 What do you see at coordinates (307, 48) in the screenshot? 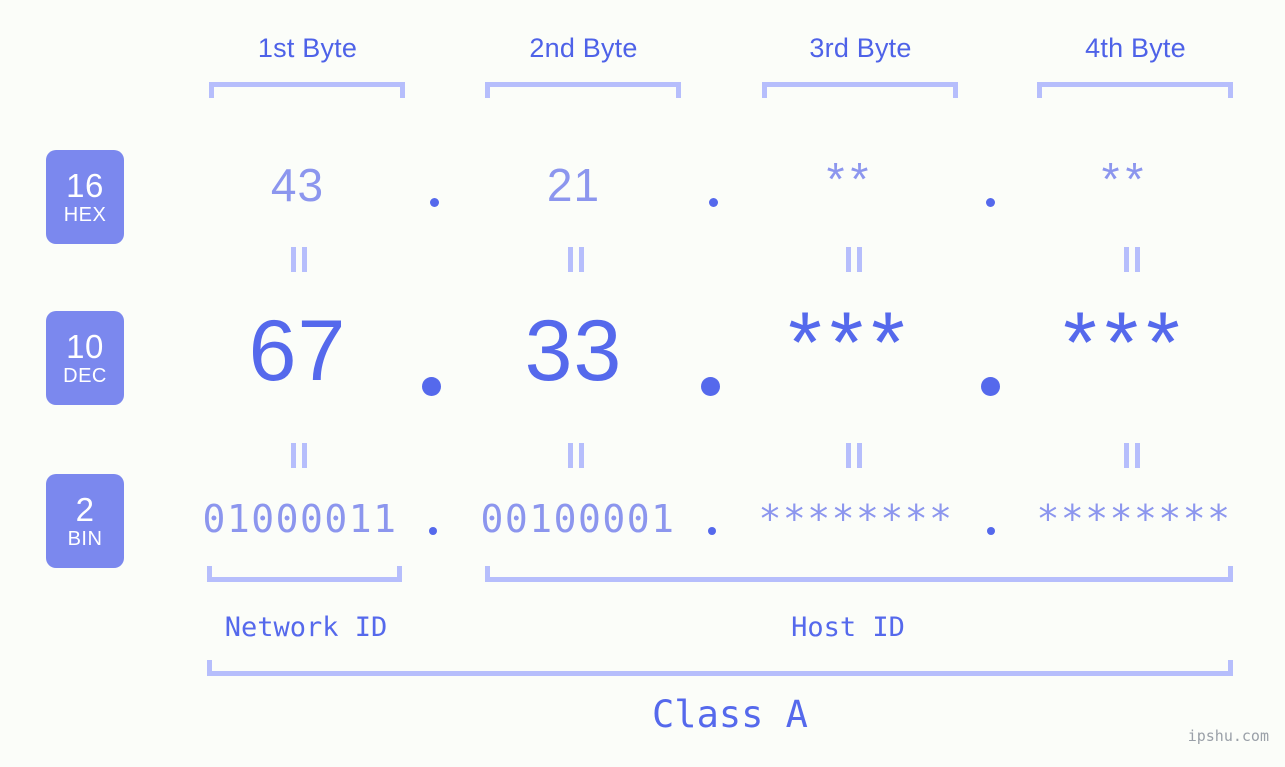
I see `byte-header-1: 1st Byte` at bounding box center [307, 48].